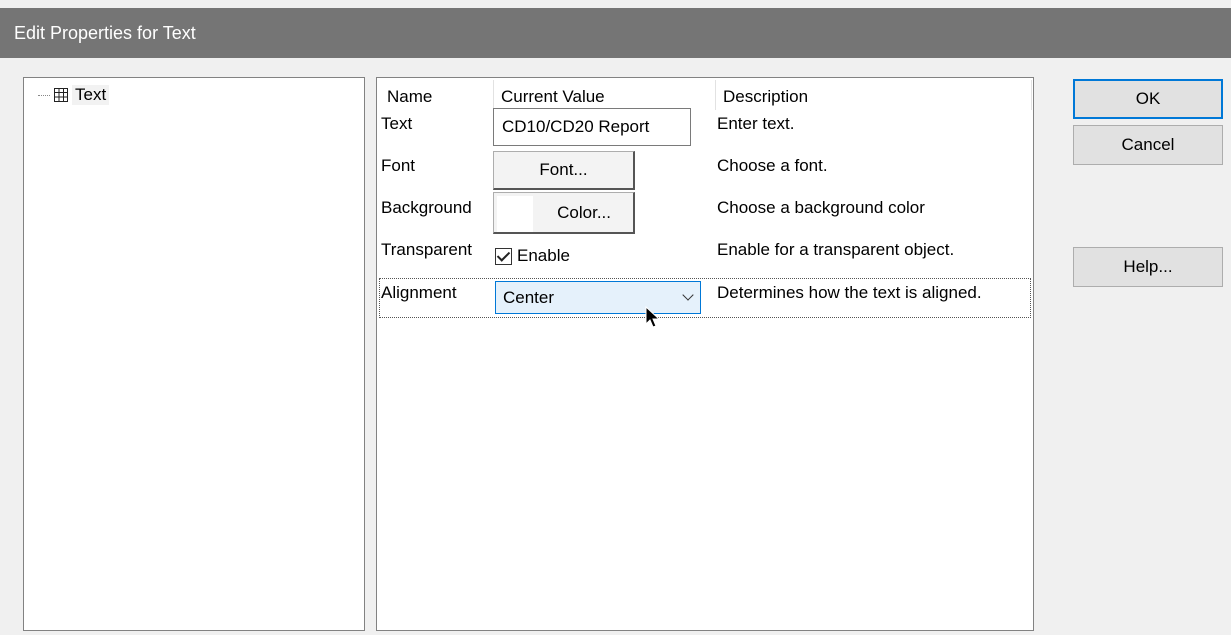 Image resolution: width=1231 pixels, height=635 pixels. Describe the element at coordinates (105, 32) in the screenshot. I see `window-title: Edit Properties for Text` at that location.